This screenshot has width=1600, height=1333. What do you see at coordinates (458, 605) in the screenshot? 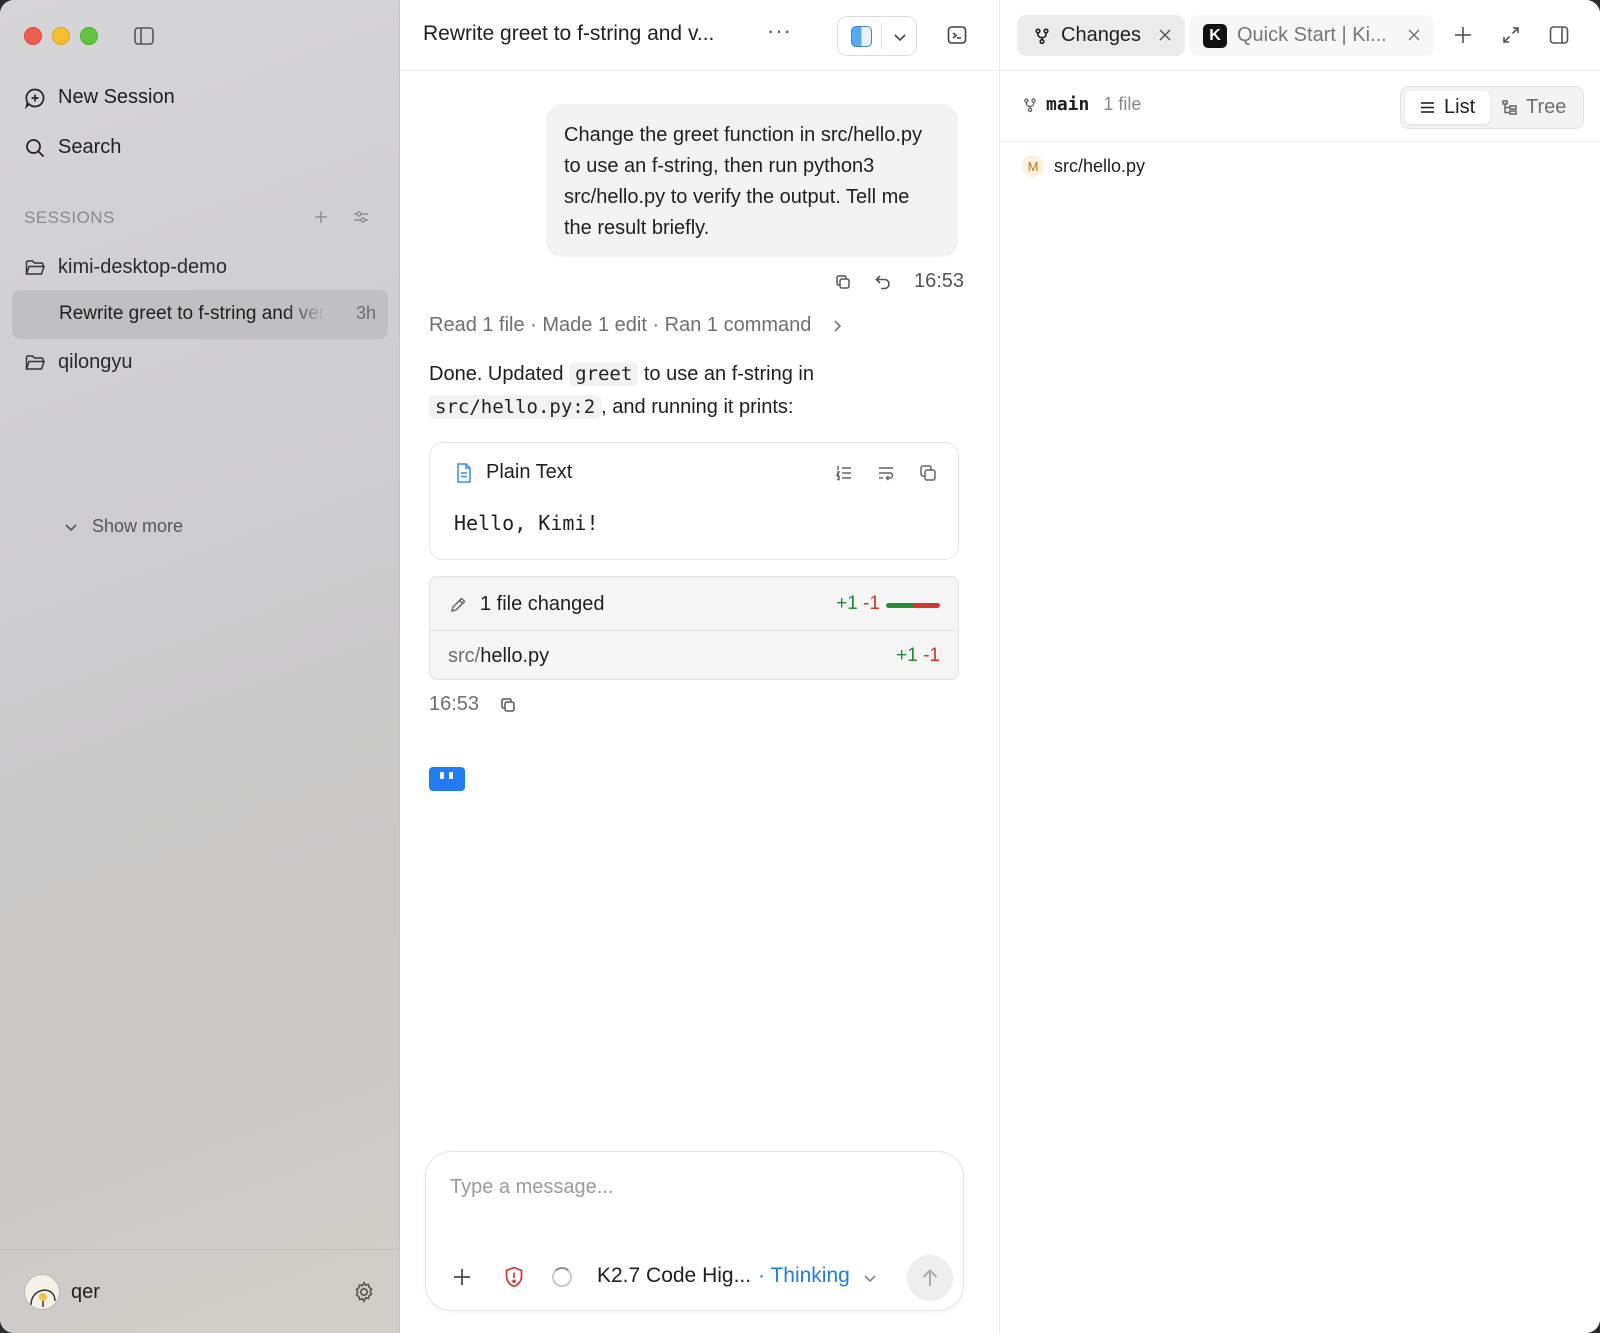
I see `pencil-icon` at bounding box center [458, 605].